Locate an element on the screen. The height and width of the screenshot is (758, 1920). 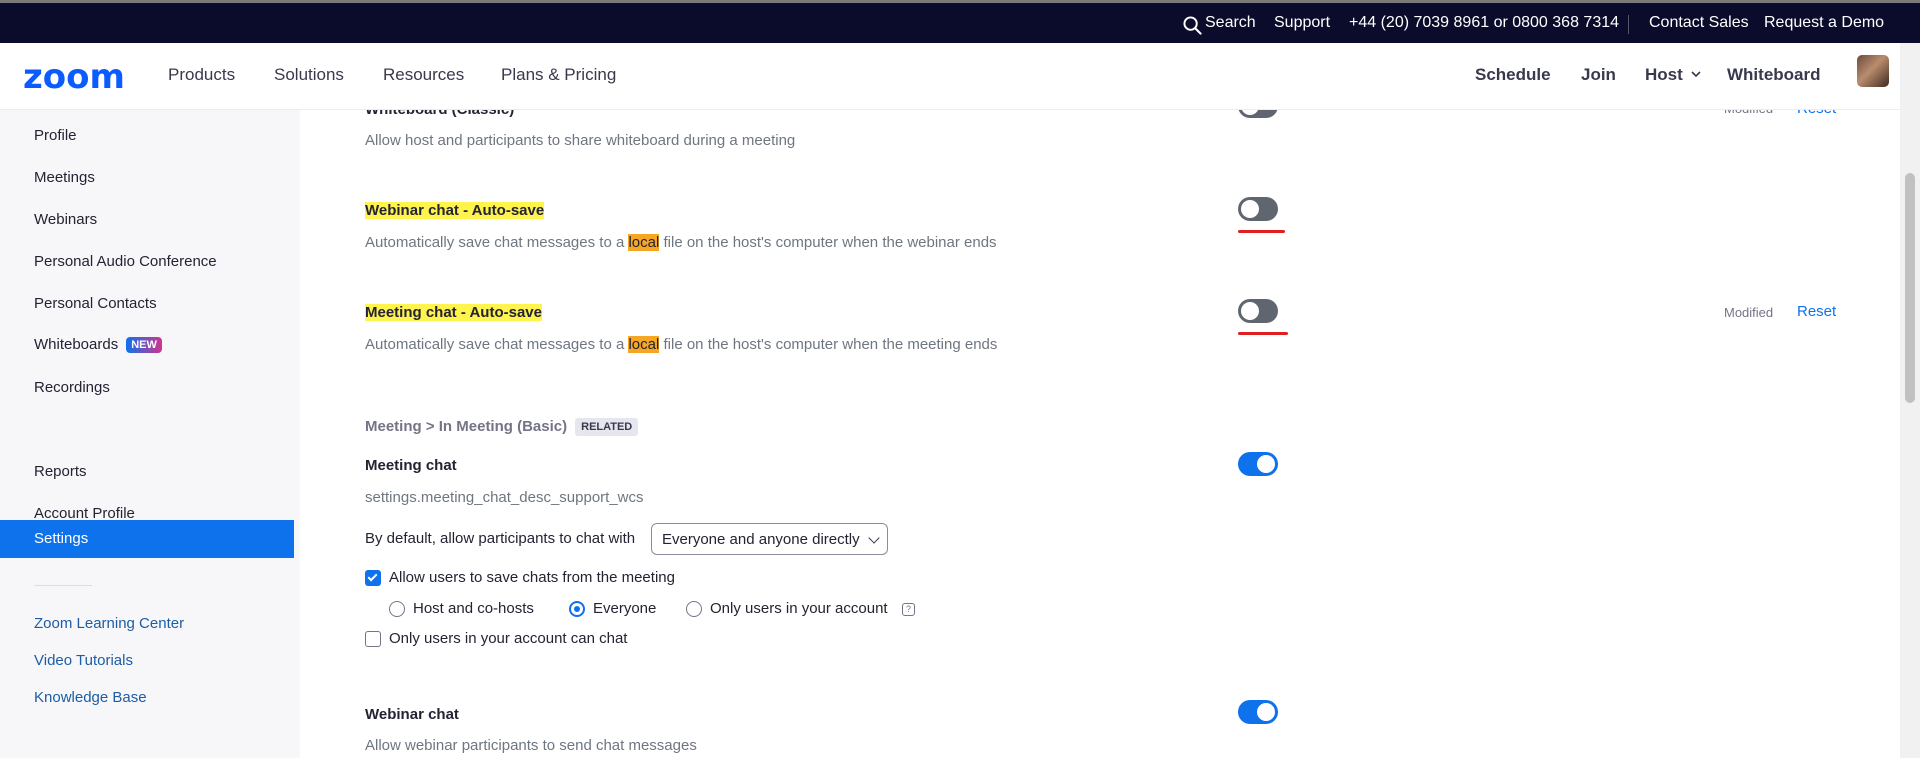
radio-host-cohosts is located at coordinates (397, 609).